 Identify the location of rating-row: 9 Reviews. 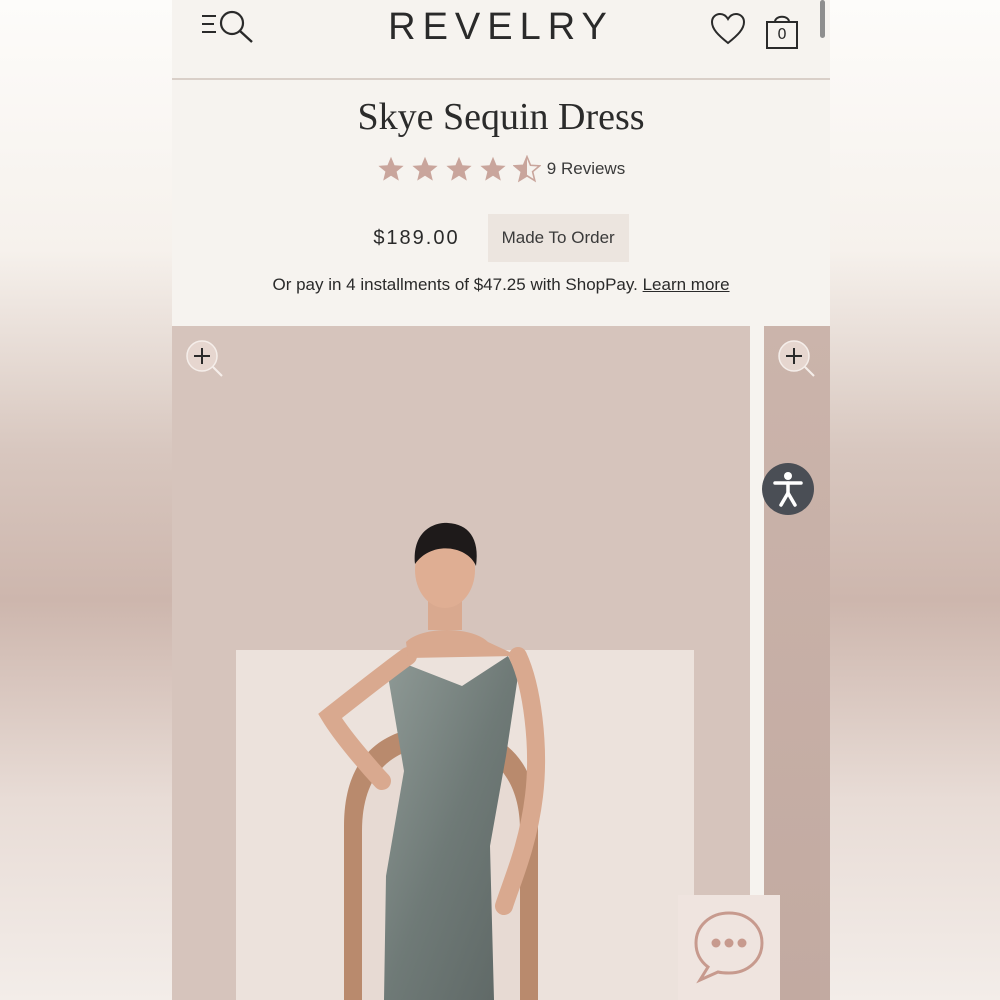
(501, 169).